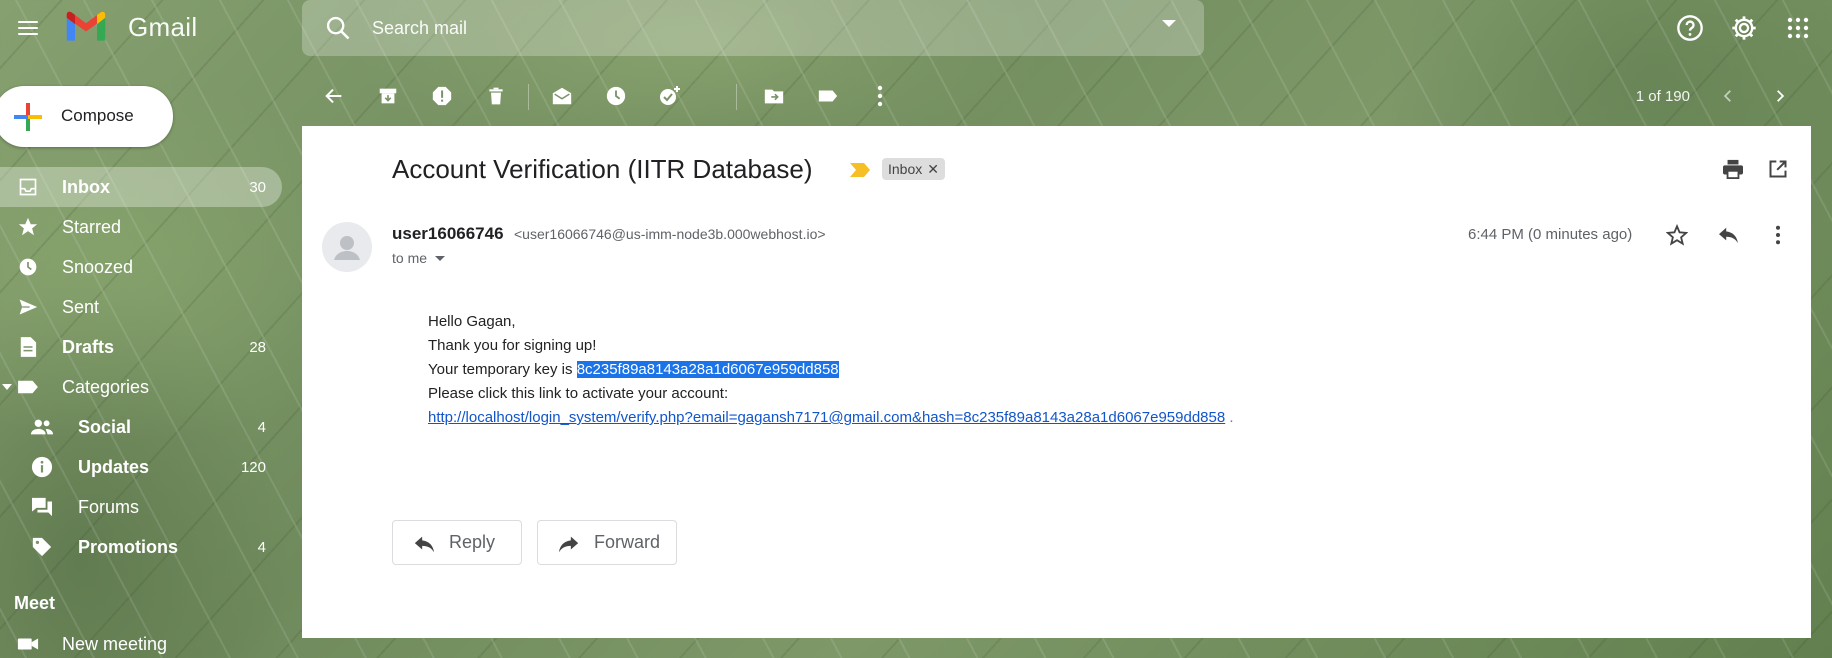 The width and height of the screenshot is (1832, 658). I want to click on delete-trash-icon, so click(496, 96).